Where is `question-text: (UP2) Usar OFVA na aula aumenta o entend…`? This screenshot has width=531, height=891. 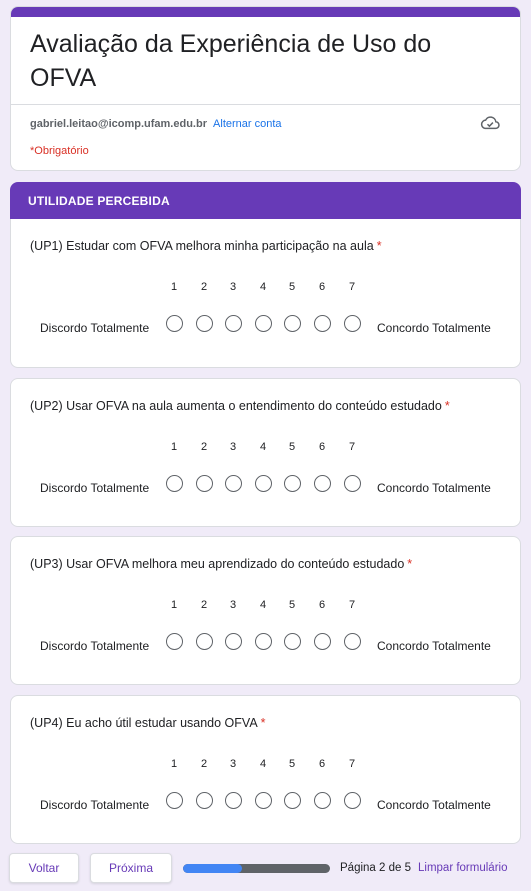 question-text: (UP2) Usar OFVA na aula aumenta o entend… is located at coordinates (236, 406).